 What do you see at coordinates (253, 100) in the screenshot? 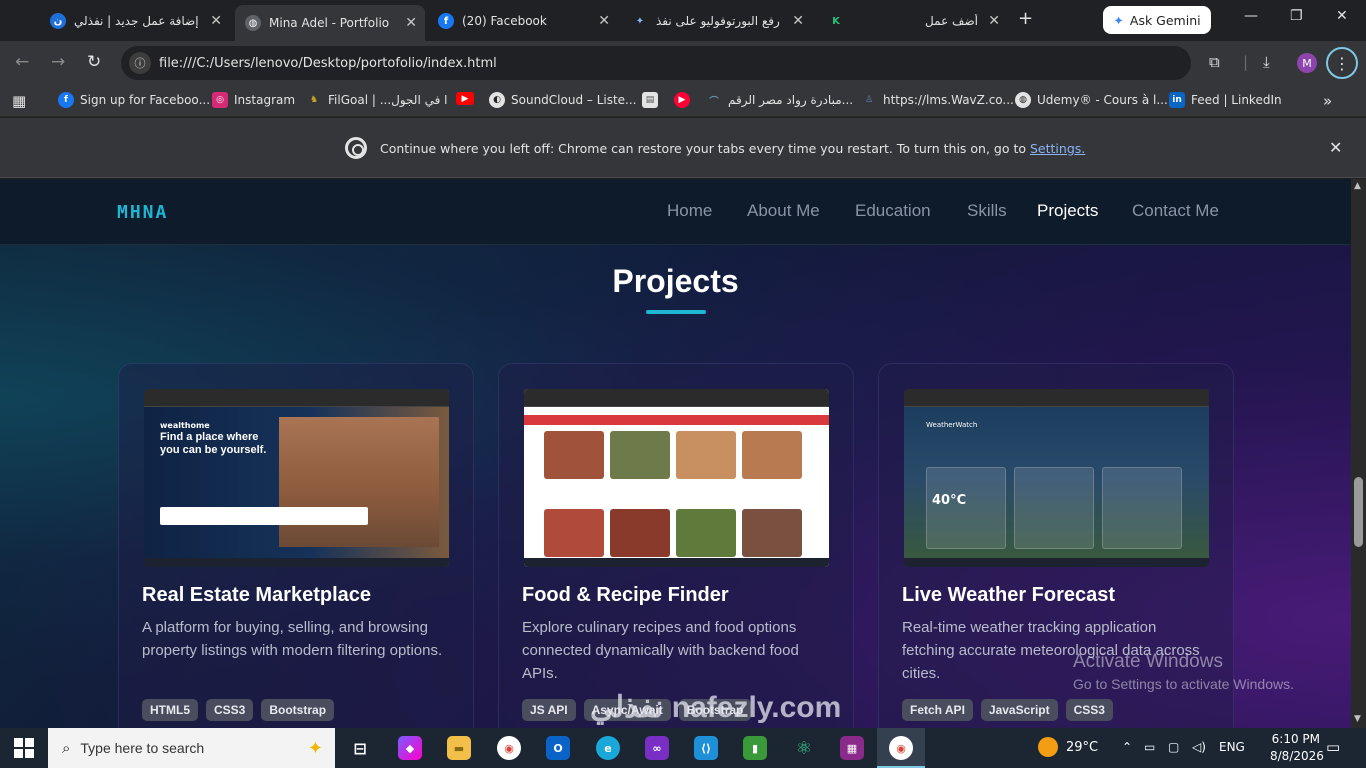
I see `bookmark-instagram: ◎ Instagram` at bounding box center [253, 100].